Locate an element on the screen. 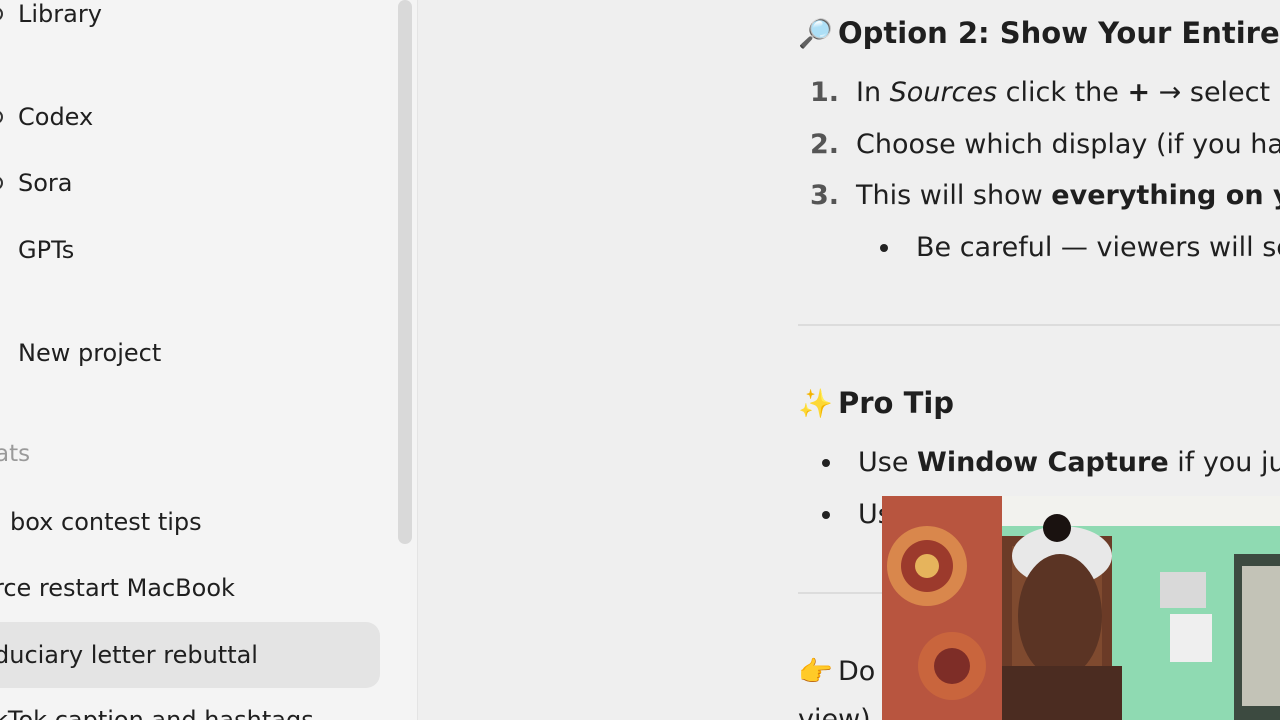  list-number: 3. is located at coordinates (825, 195).